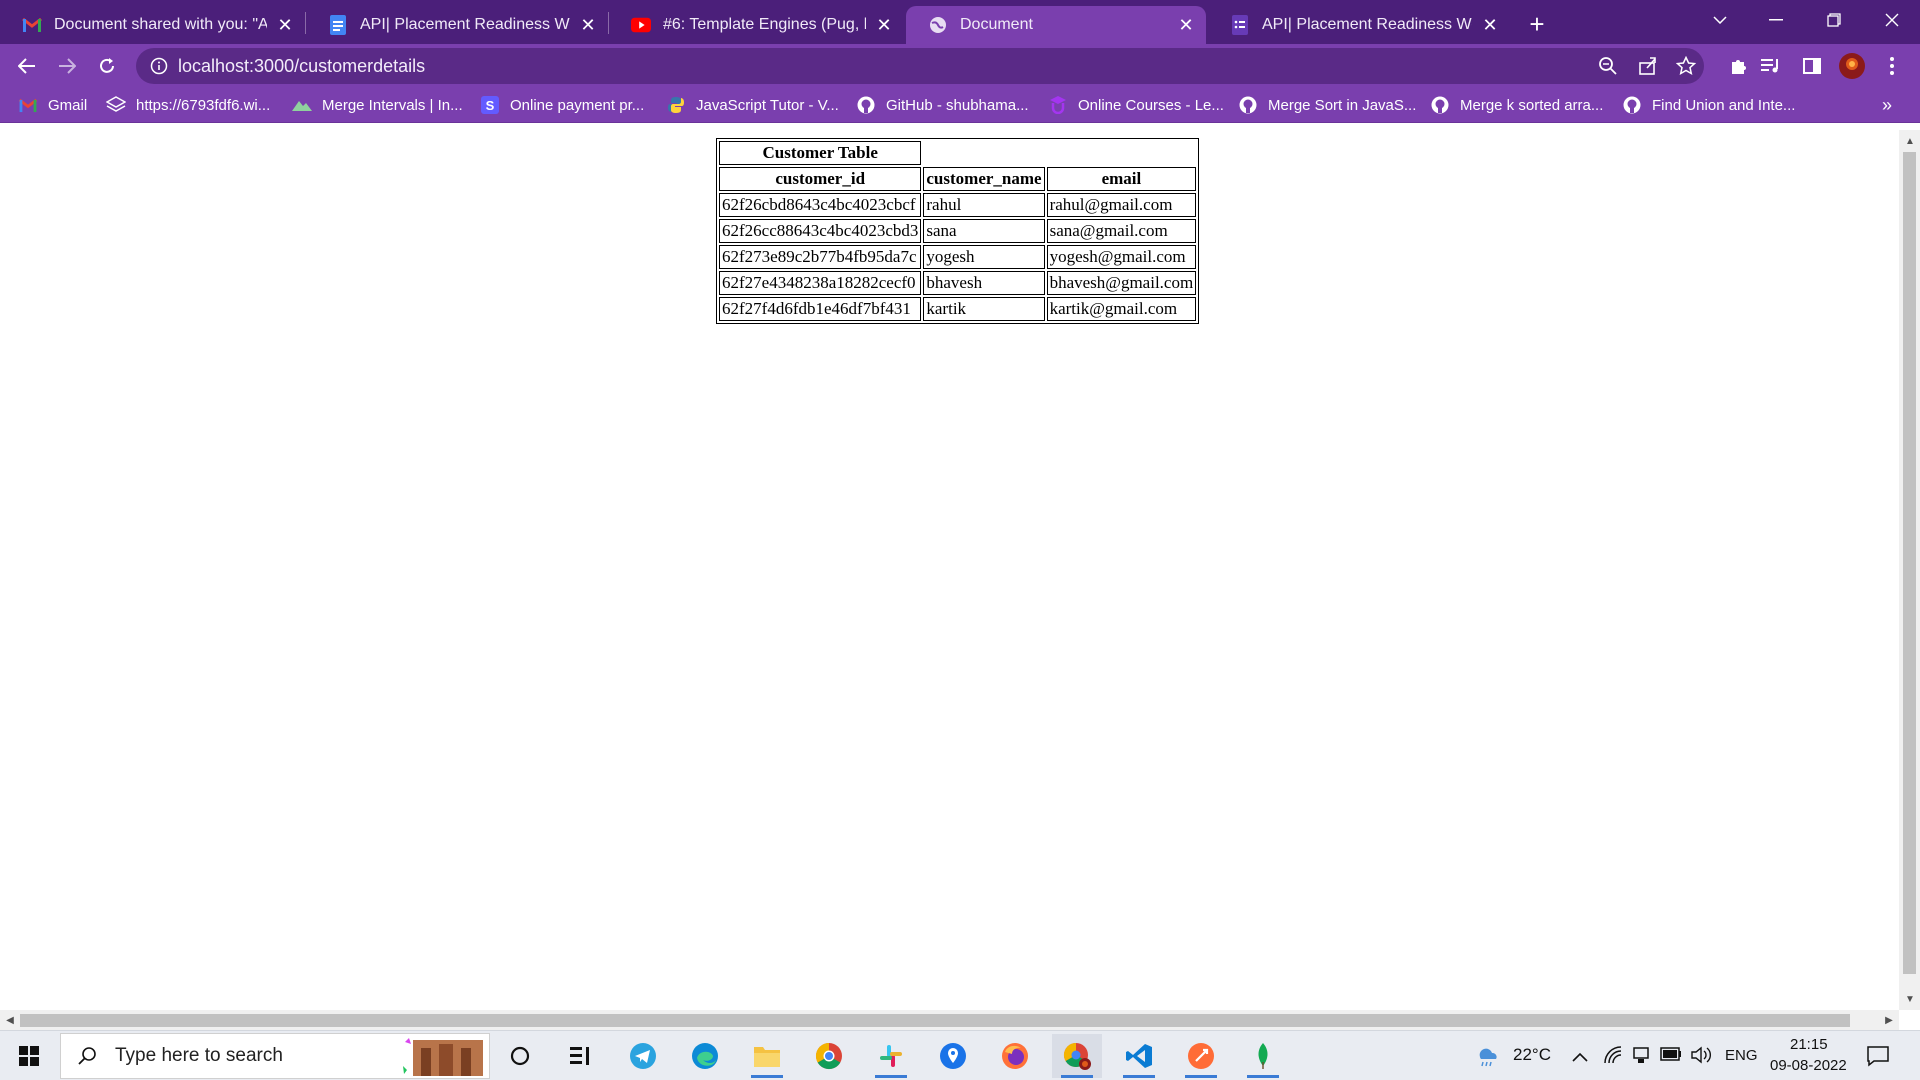  I want to click on weather-icon, so click(1487, 1057).